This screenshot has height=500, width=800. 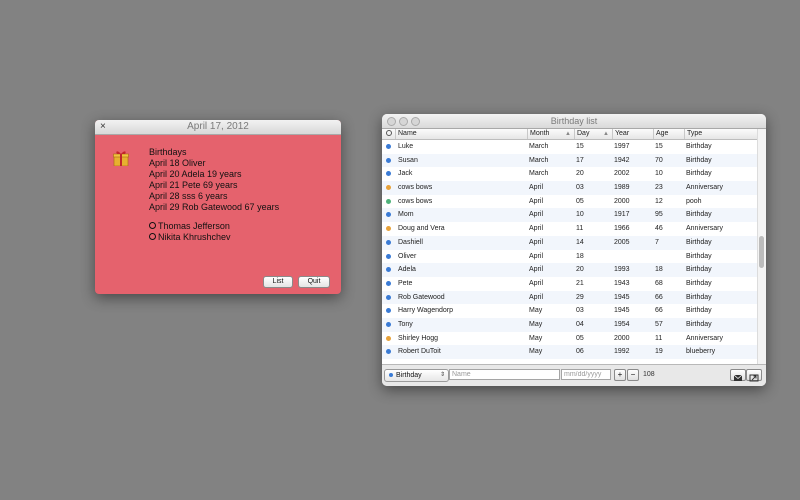 I want to click on cell-age: 95, so click(x=659, y=215).